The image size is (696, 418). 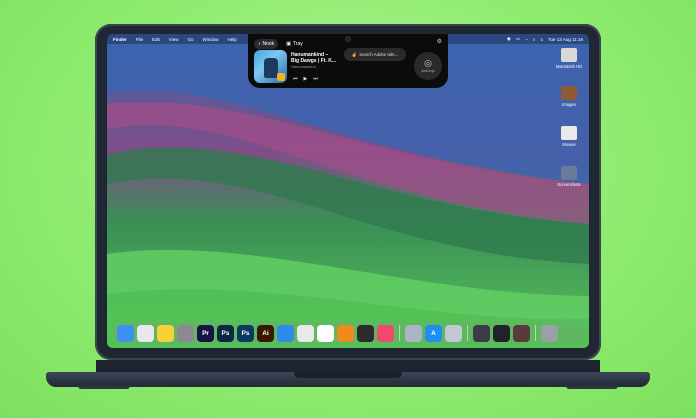 What do you see at coordinates (569, 144) in the screenshot?
I see `desktop-icon-label: Movies` at bounding box center [569, 144].